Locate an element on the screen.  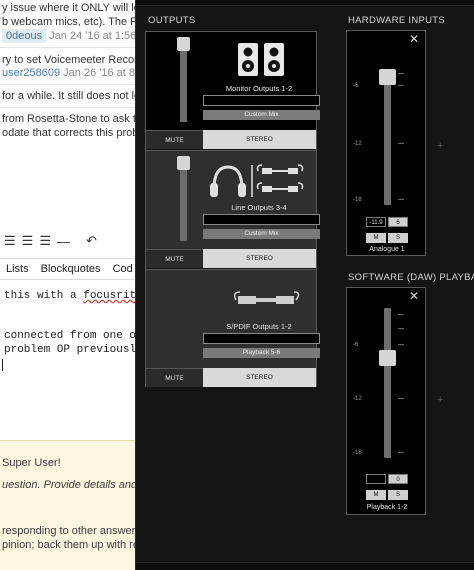
comment-text: ry to set Voicemeeter Recording is located at coordinates (76, 60).